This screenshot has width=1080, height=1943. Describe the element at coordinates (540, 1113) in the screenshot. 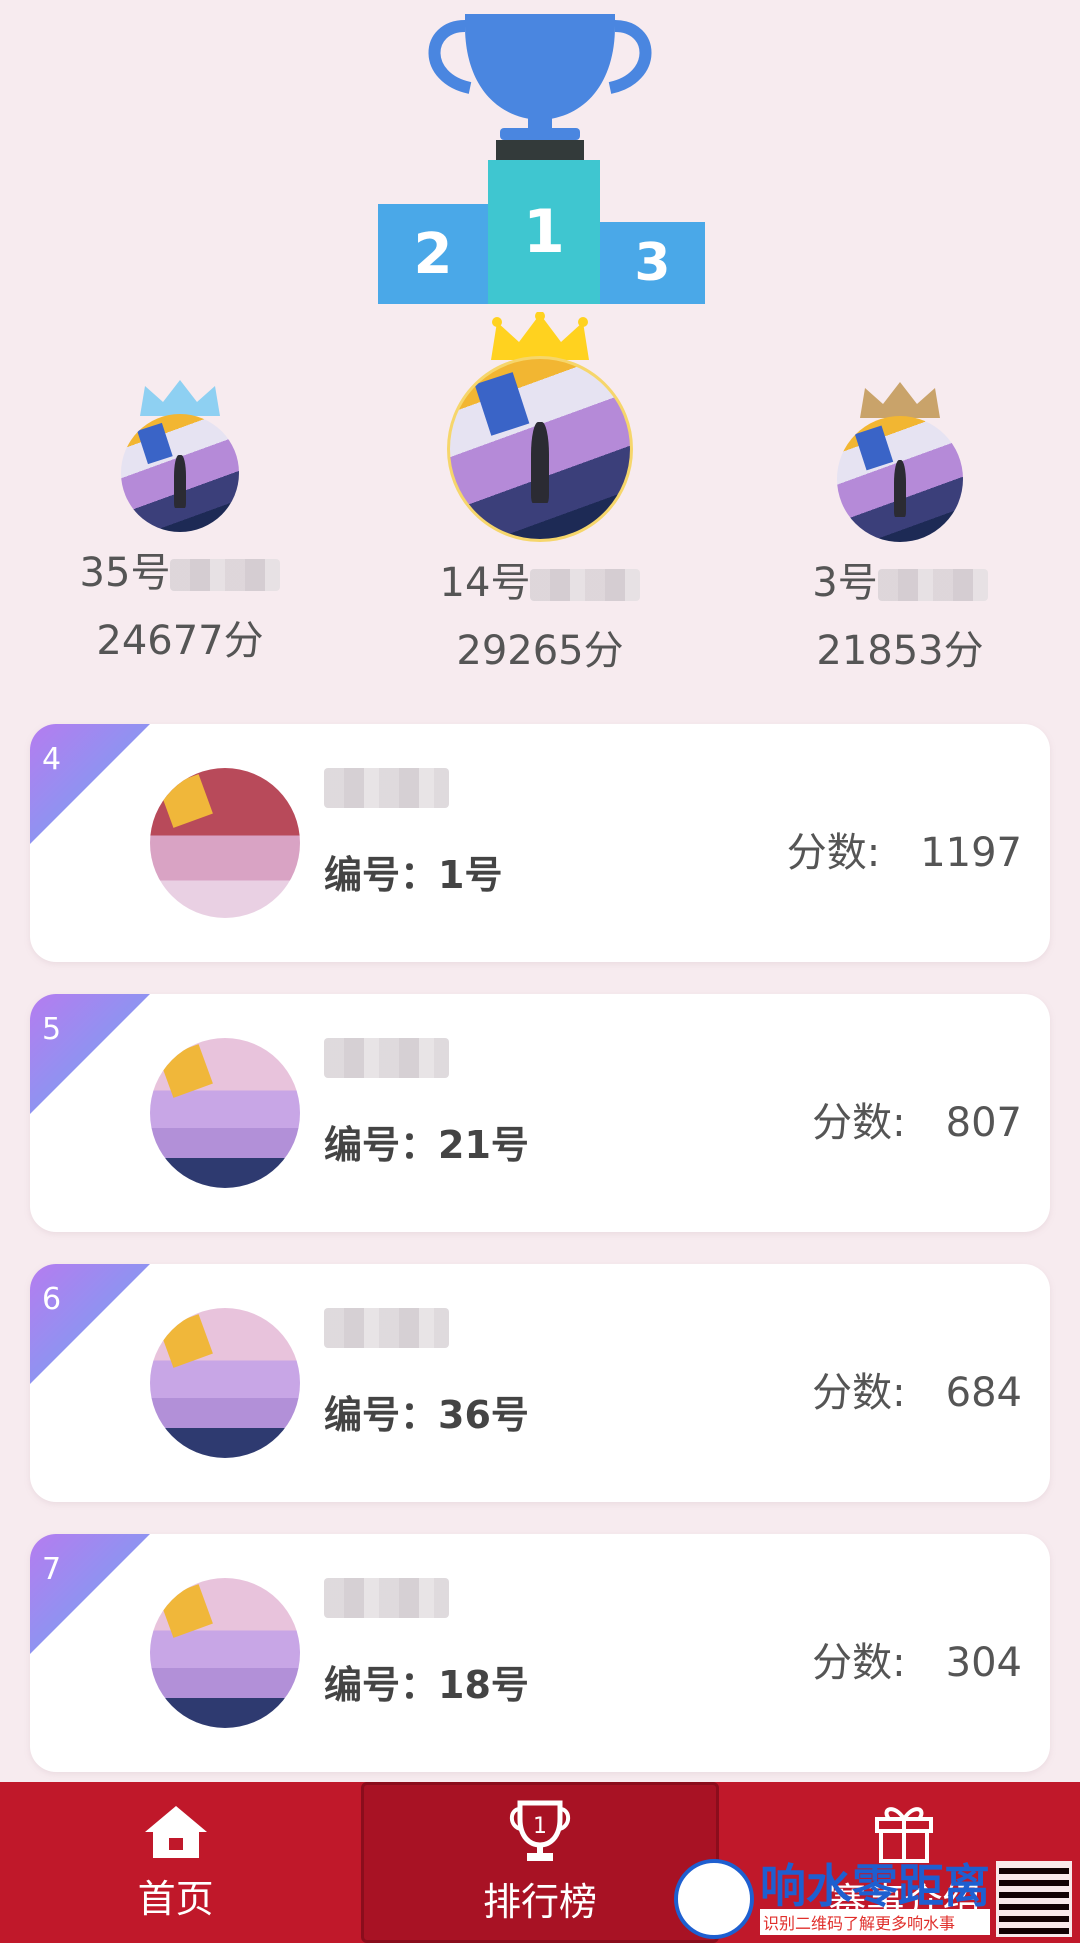

I see `list-item: 5 编号：21号 分数: 807` at that location.